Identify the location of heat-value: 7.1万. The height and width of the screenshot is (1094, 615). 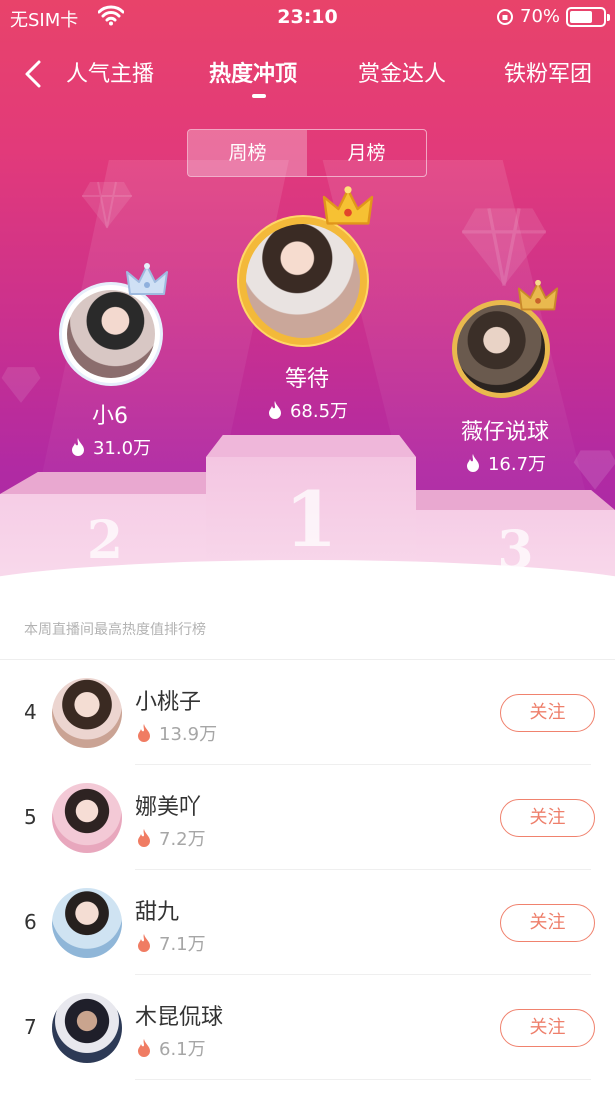
(170, 943).